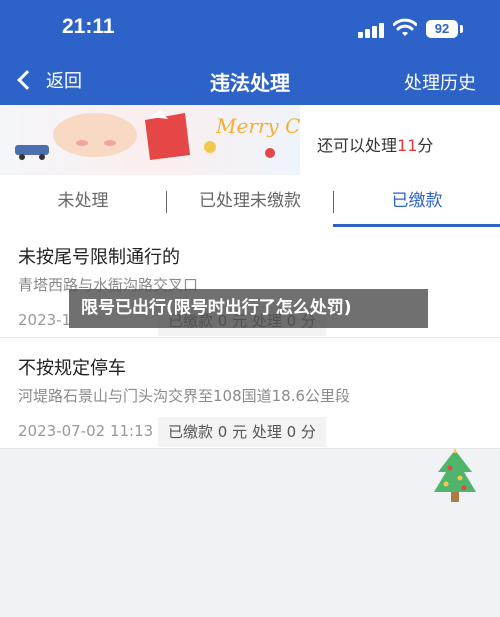  Describe the element at coordinates (372, 30) in the screenshot. I see `signal-icon` at that location.